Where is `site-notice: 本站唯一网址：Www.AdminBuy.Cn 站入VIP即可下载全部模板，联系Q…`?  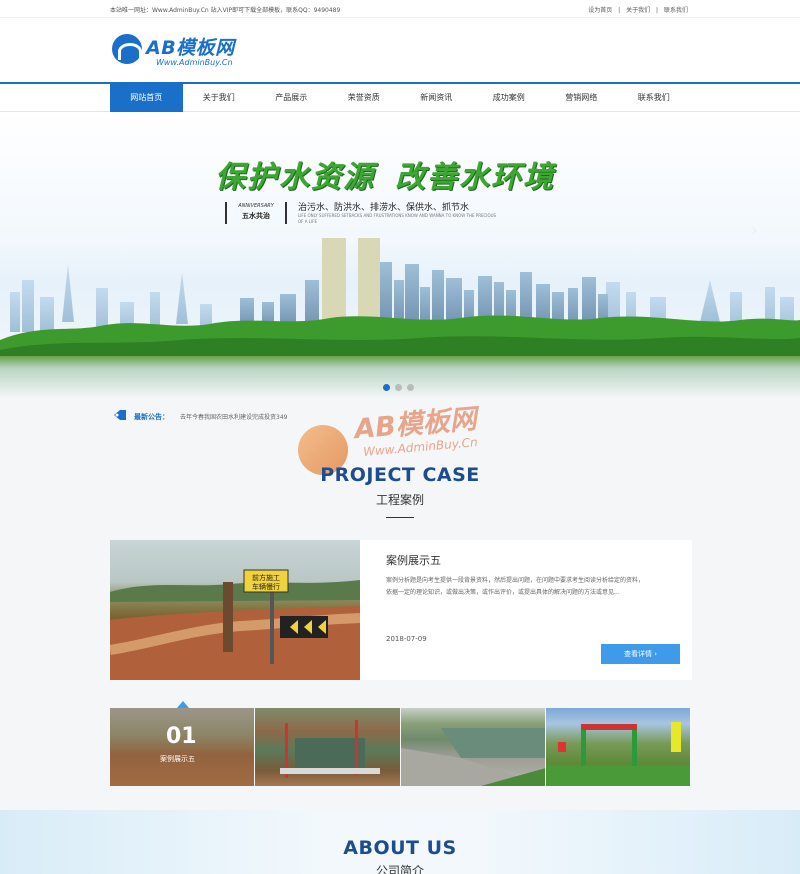 site-notice: 本站唯一网址：Www.AdminBuy.Cn 站入VIP即可下载全部模板，联系Q… is located at coordinates (225, 10).